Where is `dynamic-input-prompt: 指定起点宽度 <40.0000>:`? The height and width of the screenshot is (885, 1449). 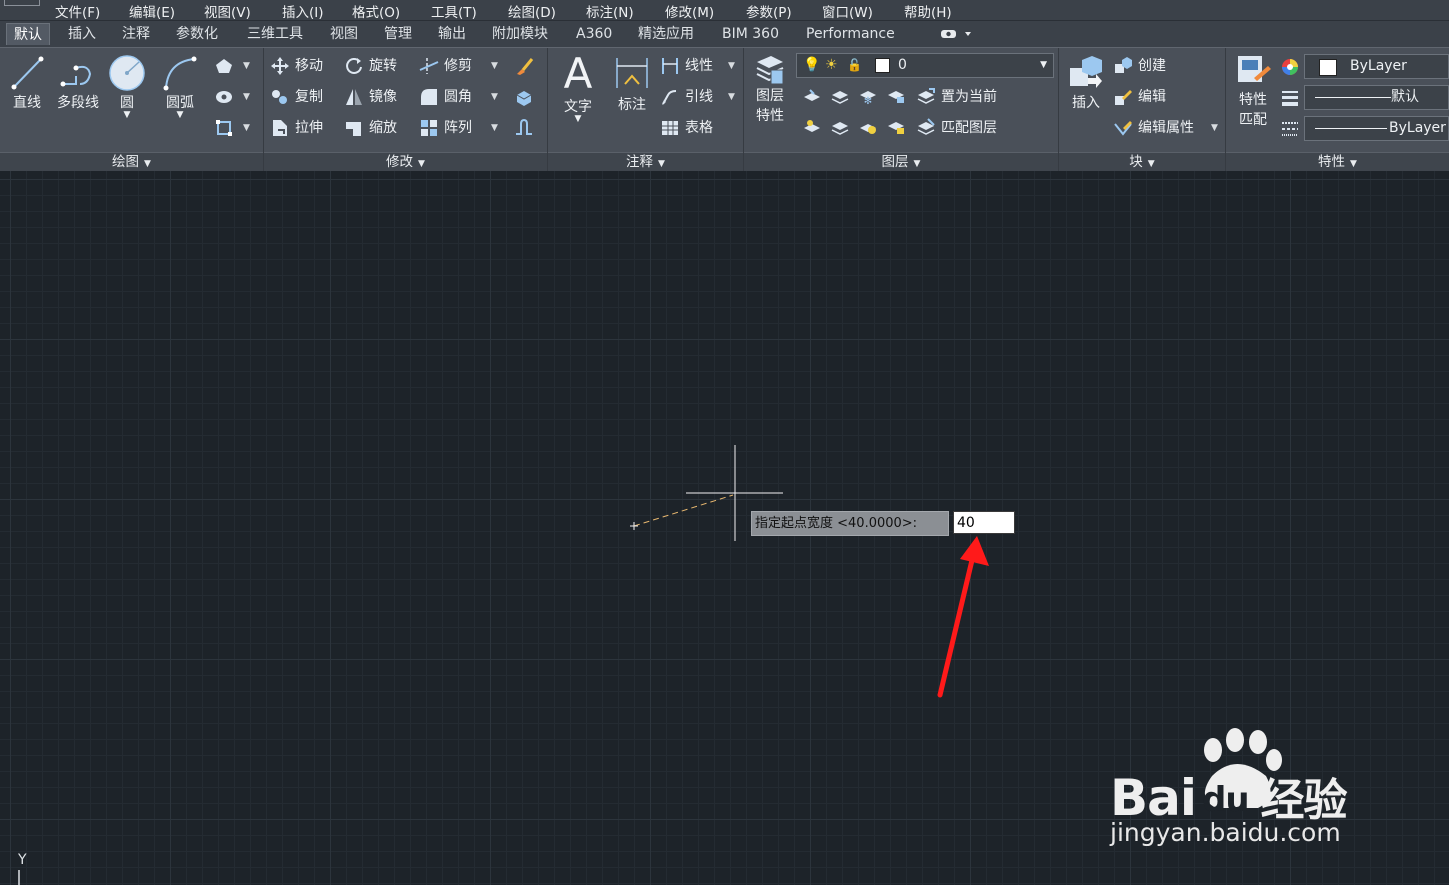 dynamic-input-prompt: 指定起点宽度 <40.0000>: is located at coordinates (850, 523).